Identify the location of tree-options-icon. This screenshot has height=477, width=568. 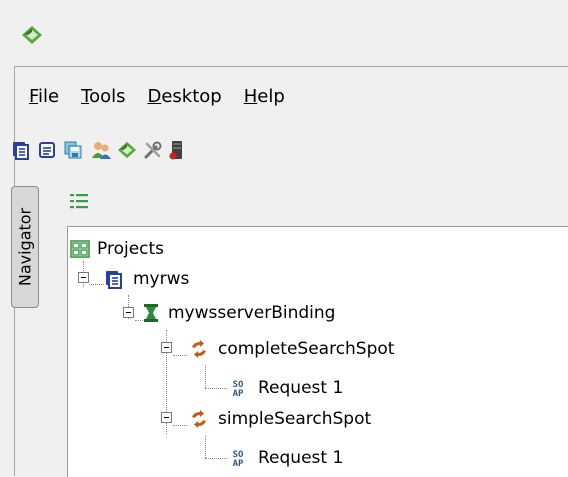
(79, 201).